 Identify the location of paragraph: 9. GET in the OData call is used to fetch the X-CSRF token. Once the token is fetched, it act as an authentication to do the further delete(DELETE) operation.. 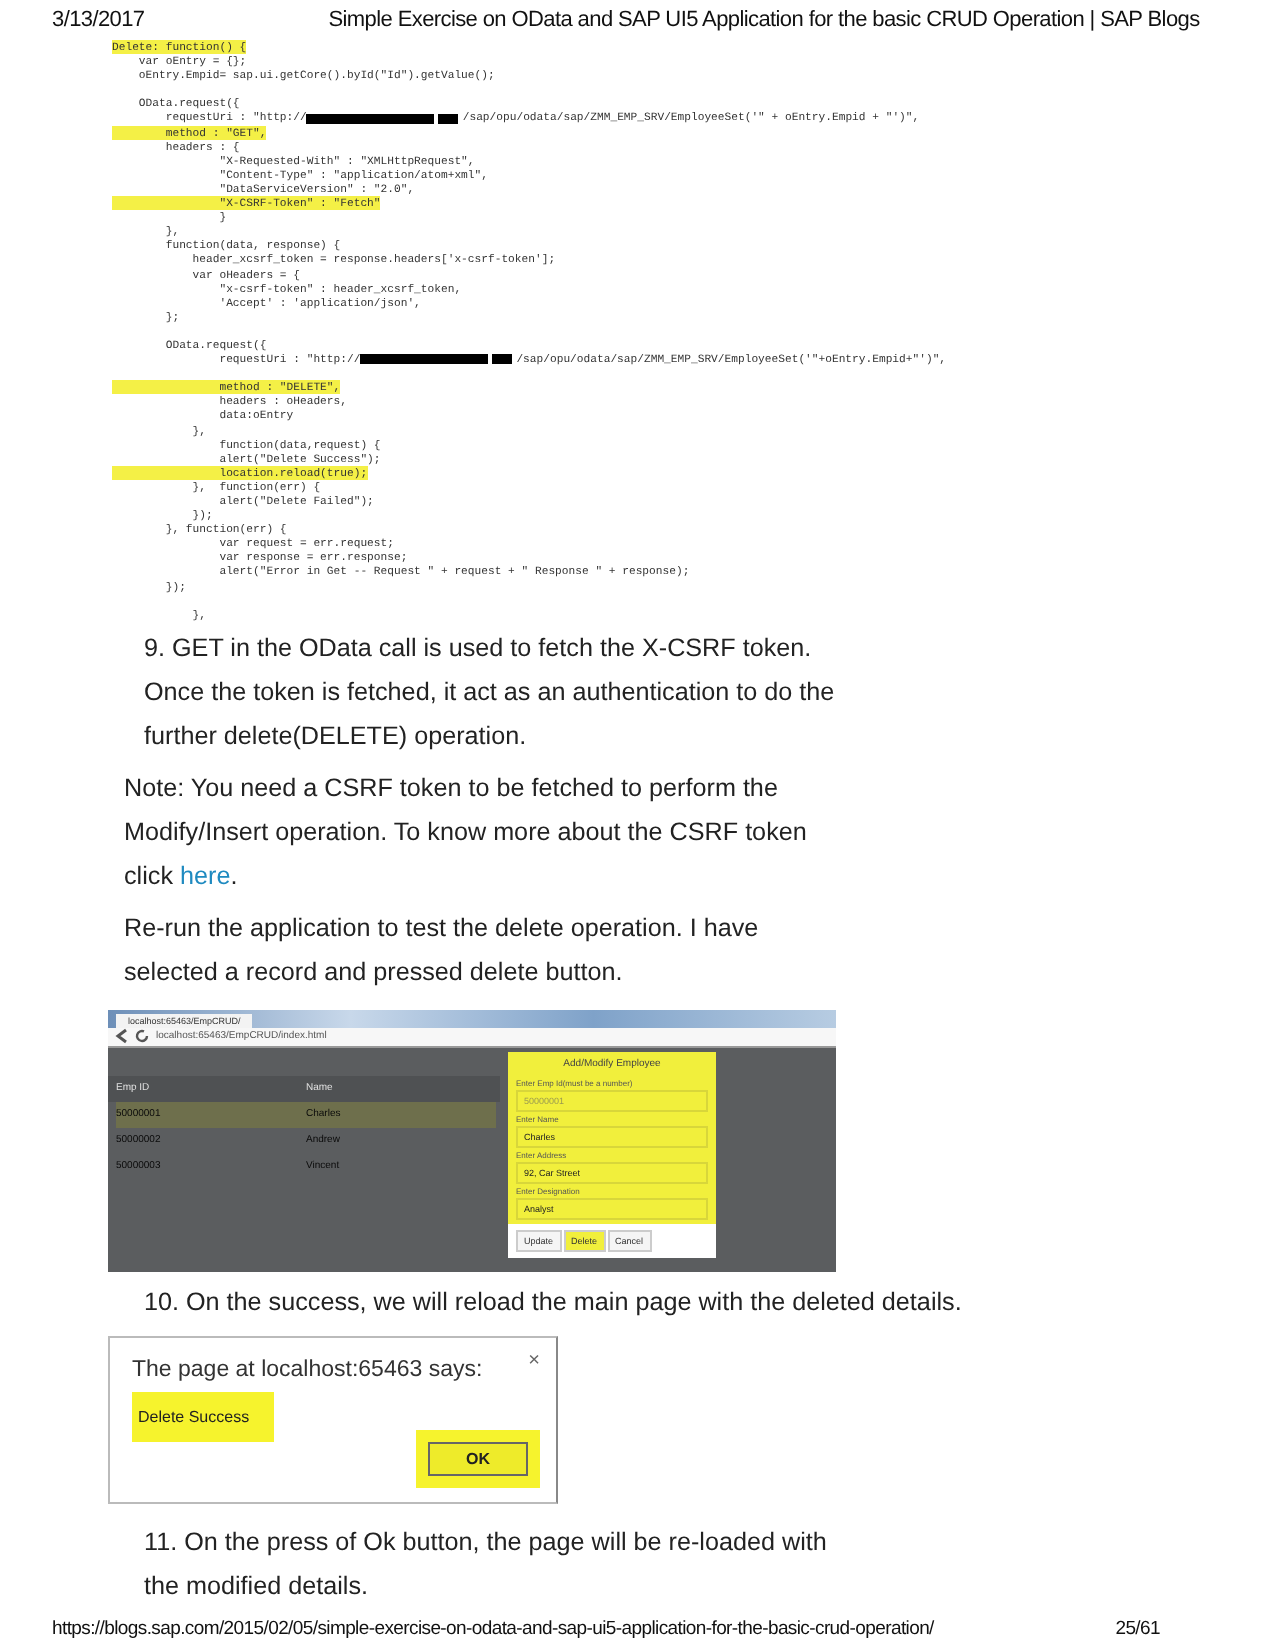
(489, 692).